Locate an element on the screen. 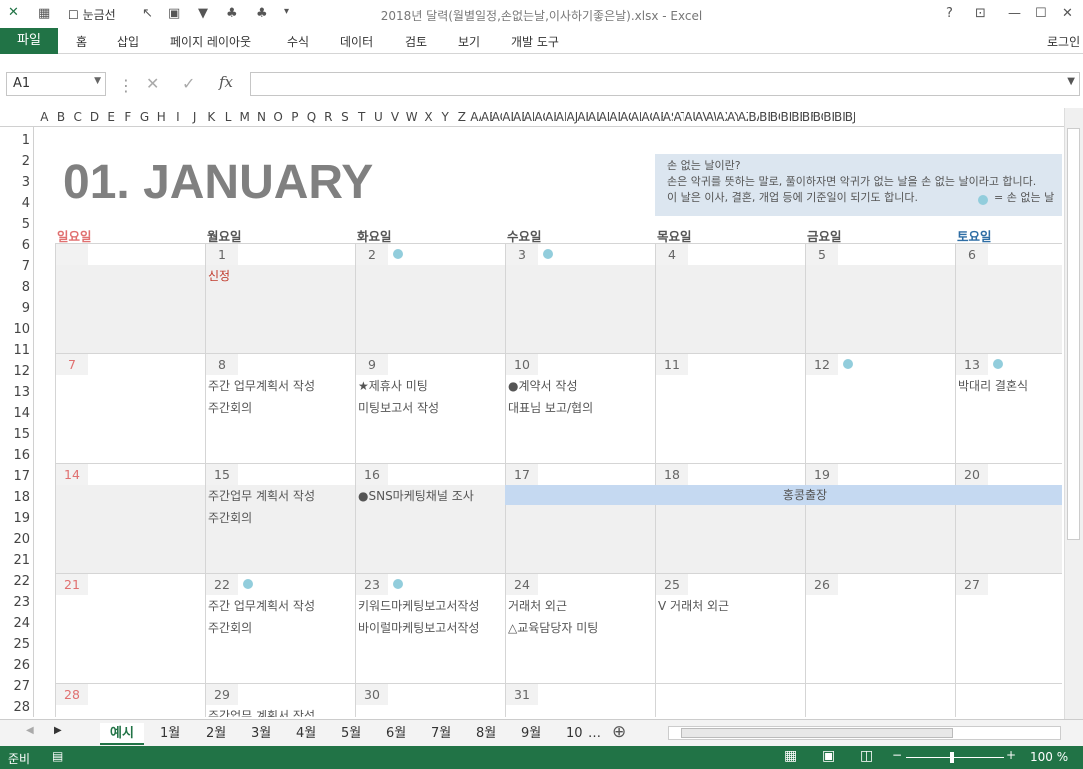 The width and height of the screenshot is (1083, 769). column-header: AG is located at coordinates (539, 117).